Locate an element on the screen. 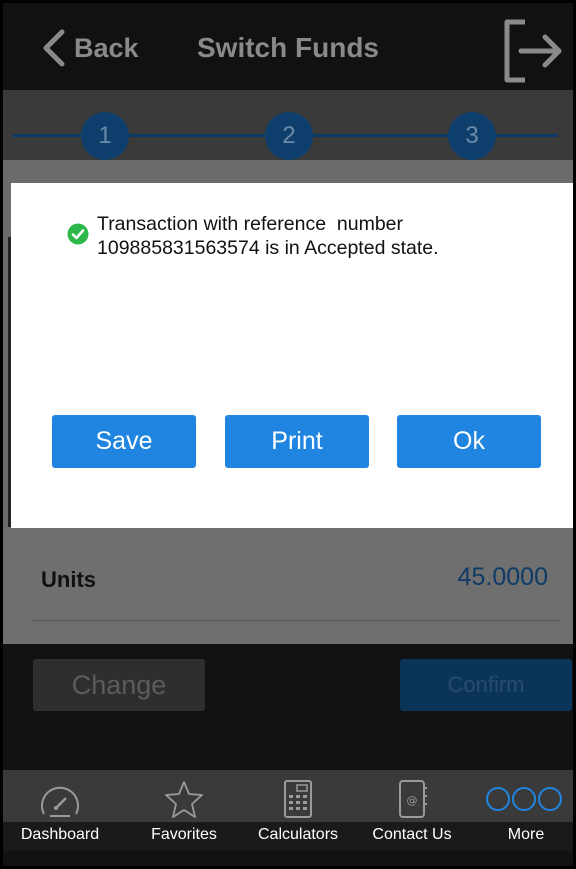 The image size is (576, 869). logout-icon is located at coordinates (533, 51).